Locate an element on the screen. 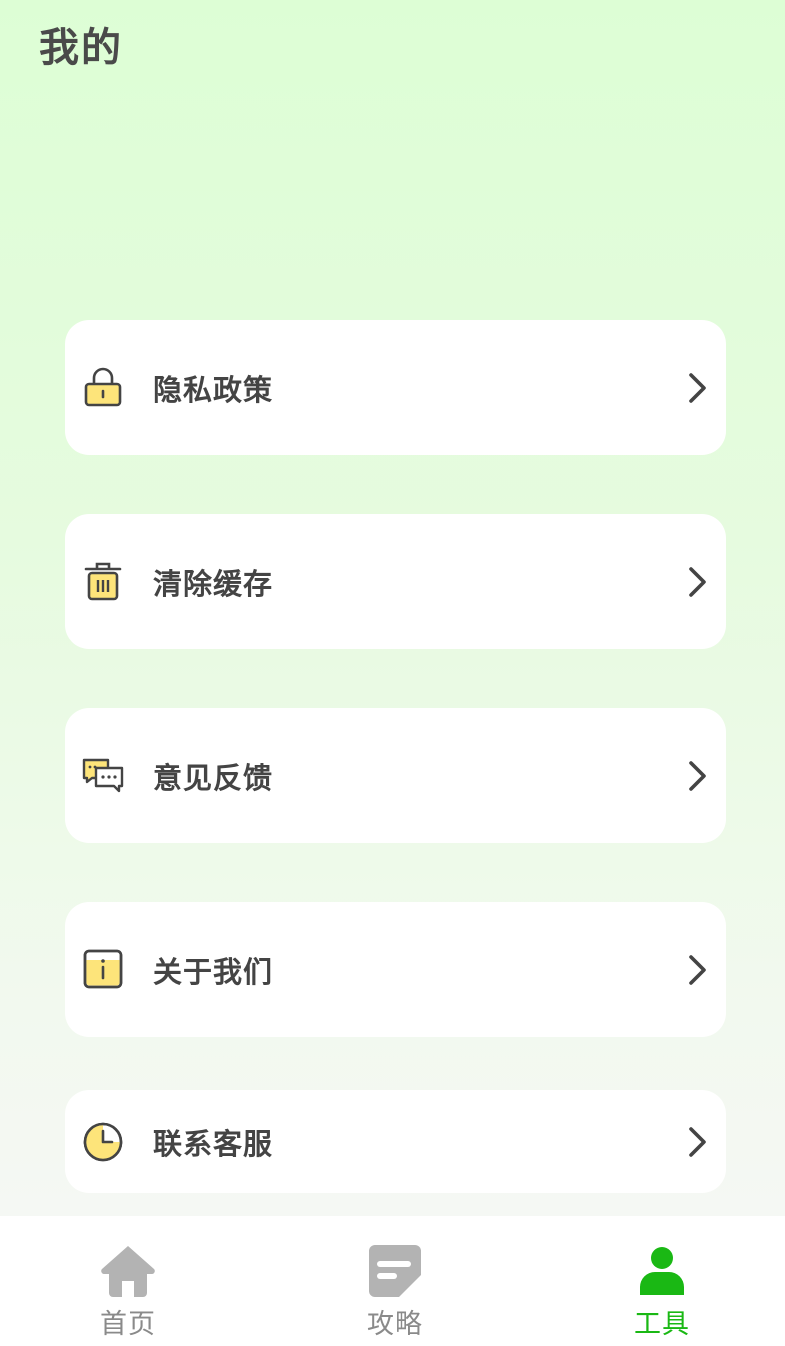 This screenshot has width=785, height=1346. menu-item-feedback: 意见反馈 is located at coordinates (395, 775).